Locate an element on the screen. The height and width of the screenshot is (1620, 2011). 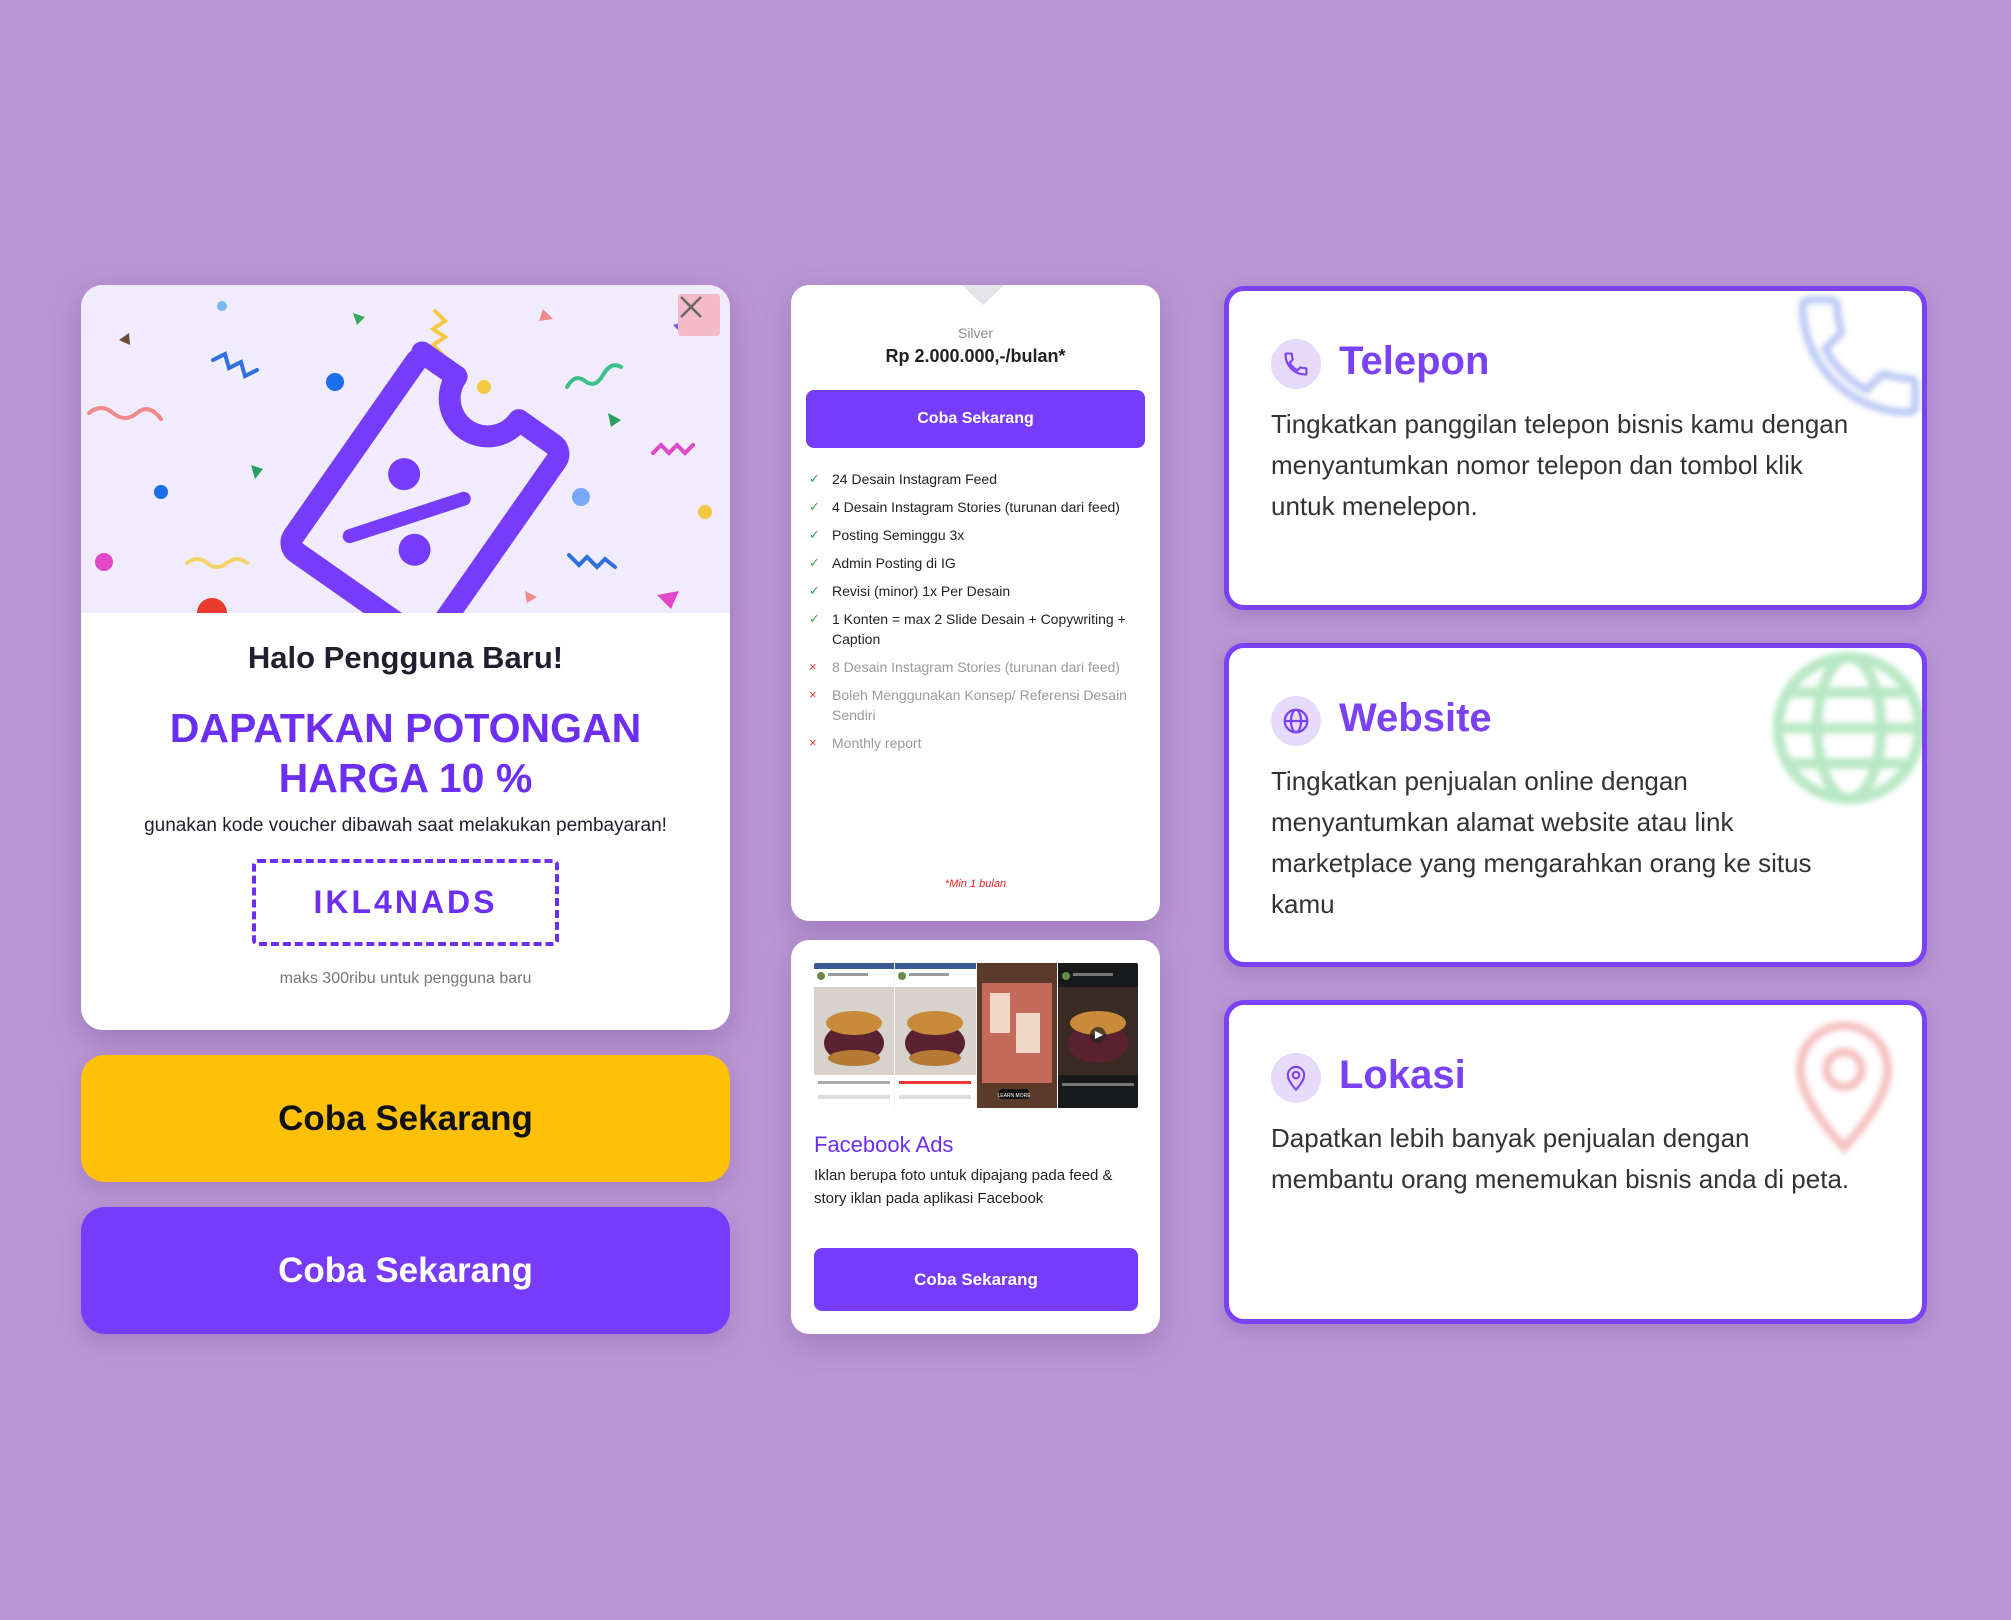
plan-try-now-button: Coba Sekarang is located at coordinates (975, 419).